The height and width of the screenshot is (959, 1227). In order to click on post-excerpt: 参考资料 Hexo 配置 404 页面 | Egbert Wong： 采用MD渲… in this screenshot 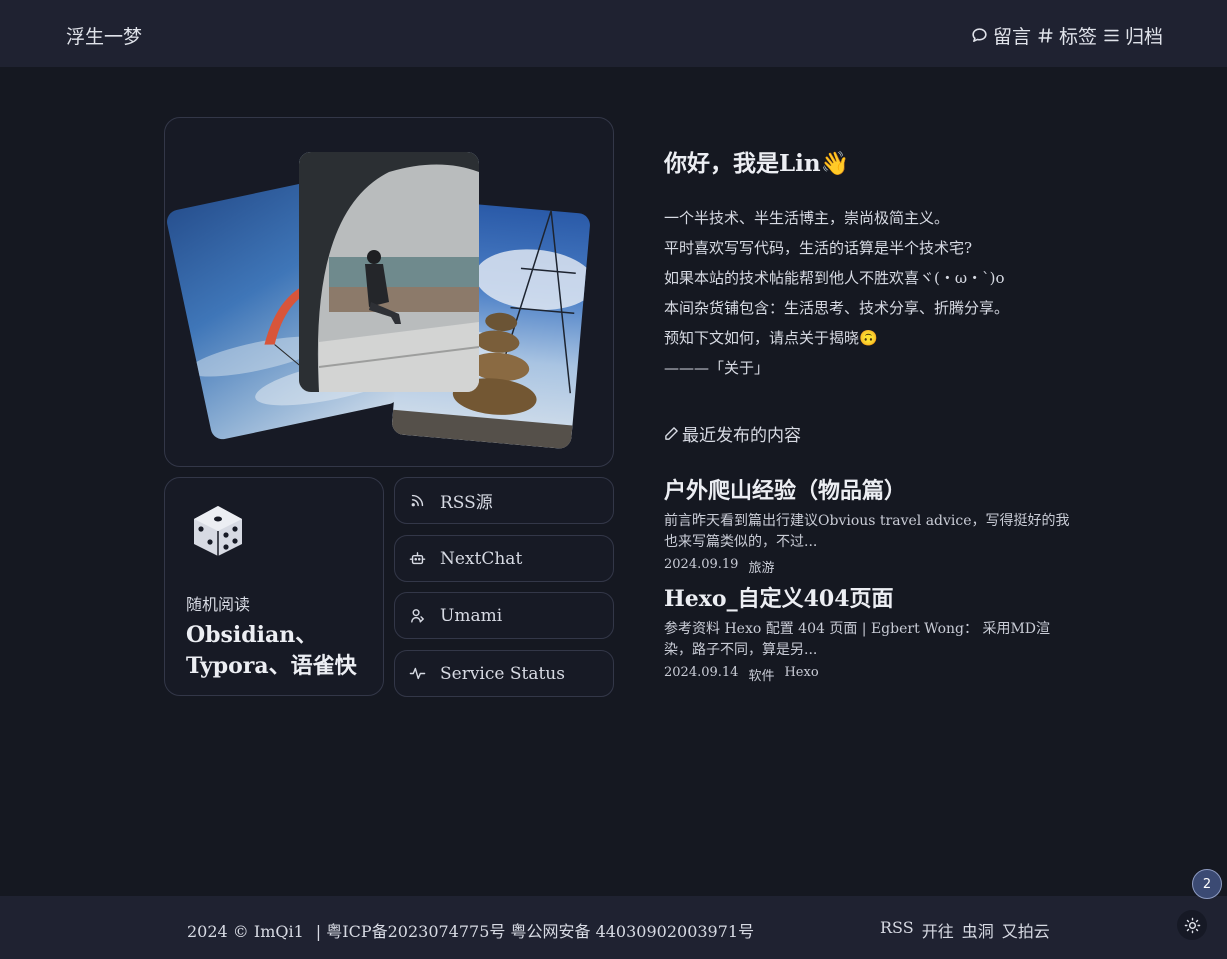, I will do `click(857, 639)`.